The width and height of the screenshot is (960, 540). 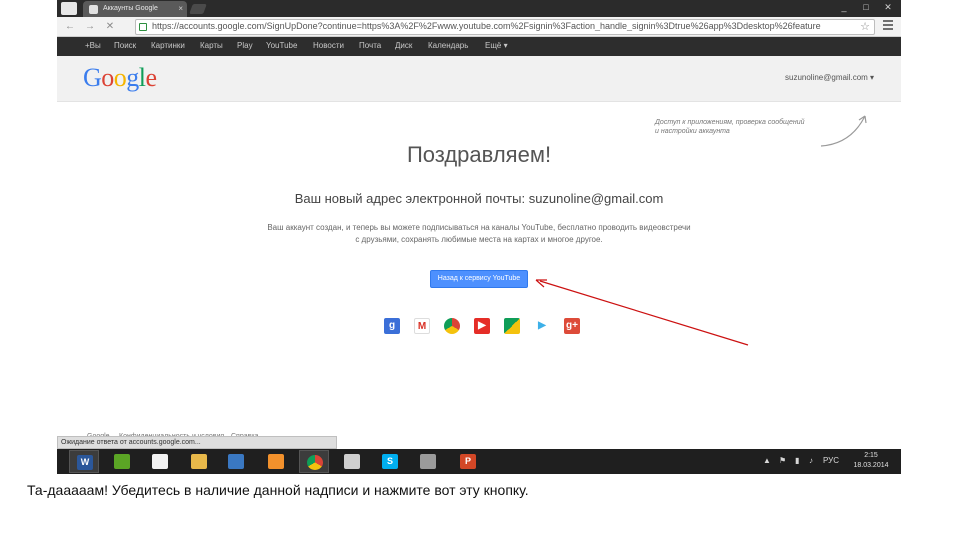 I want to click on forward-button: →, so click(x=90, y=27).